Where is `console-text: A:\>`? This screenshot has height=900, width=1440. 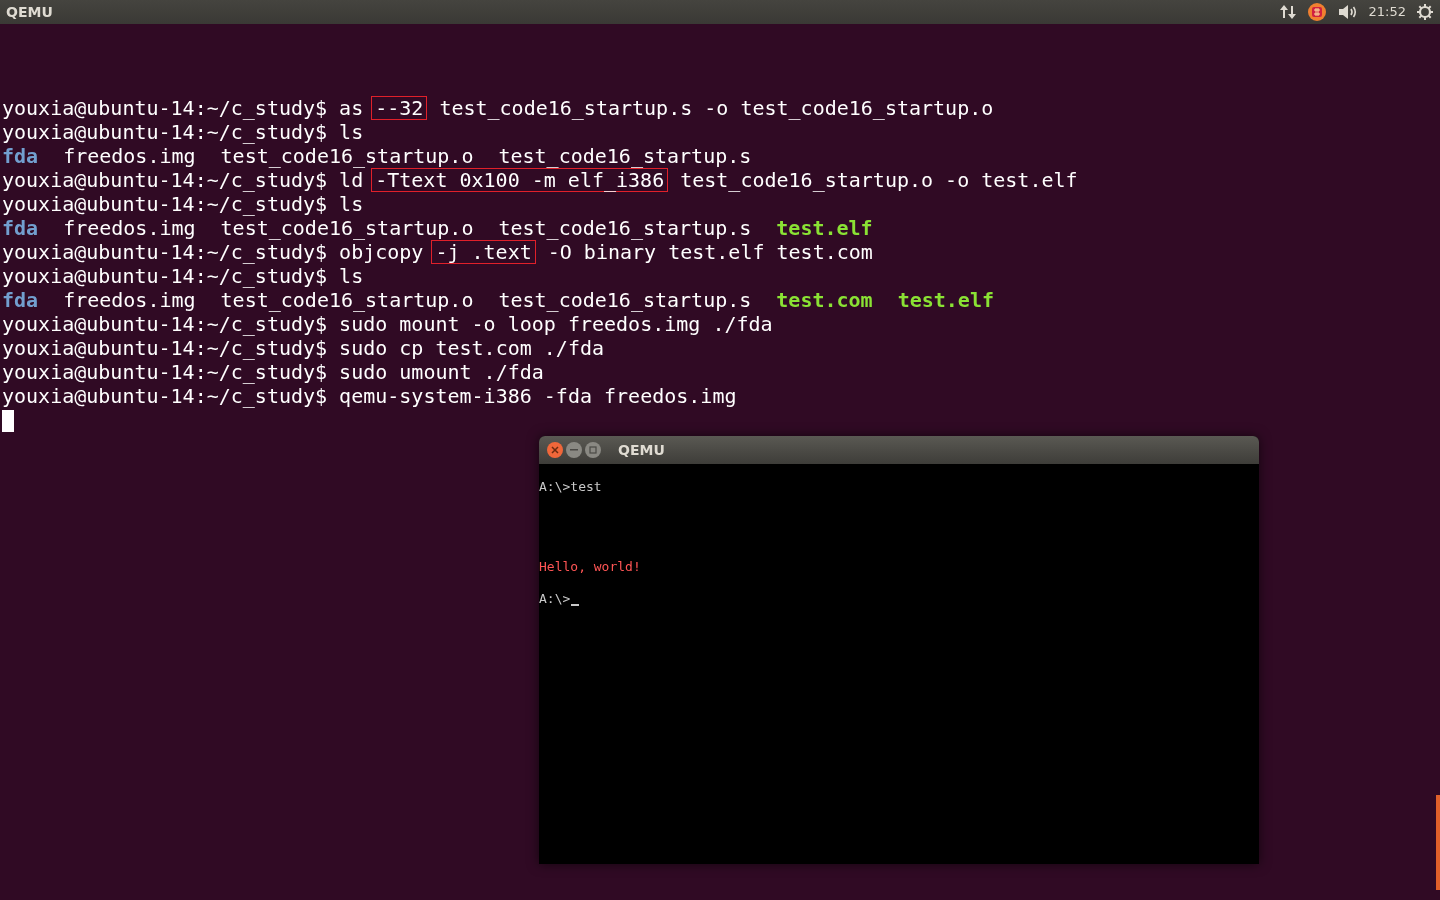
console-text: A:\> is located at coordinates (555, 599).